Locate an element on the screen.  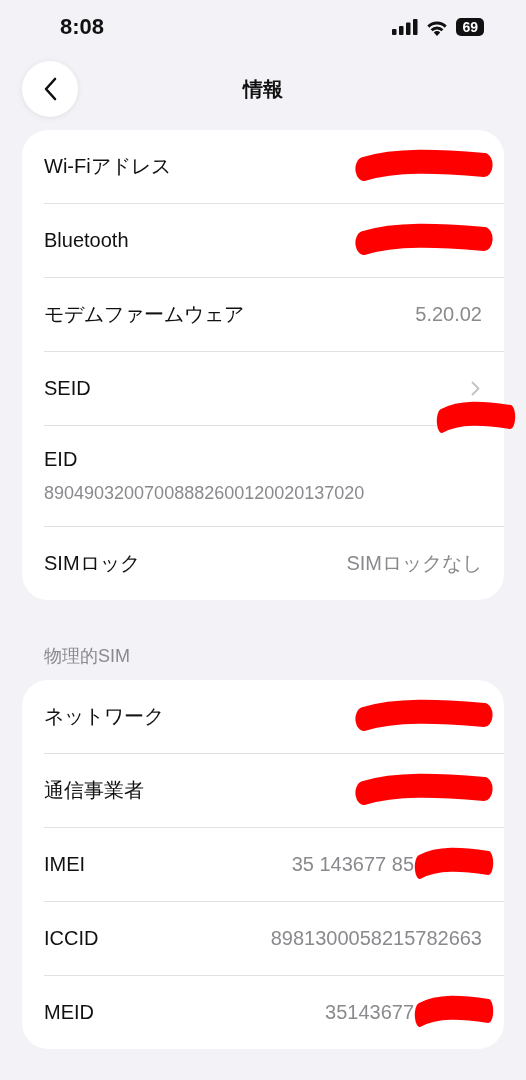
row-value: 89049032007008882600120020137020 is located at coordinates (204, 493).